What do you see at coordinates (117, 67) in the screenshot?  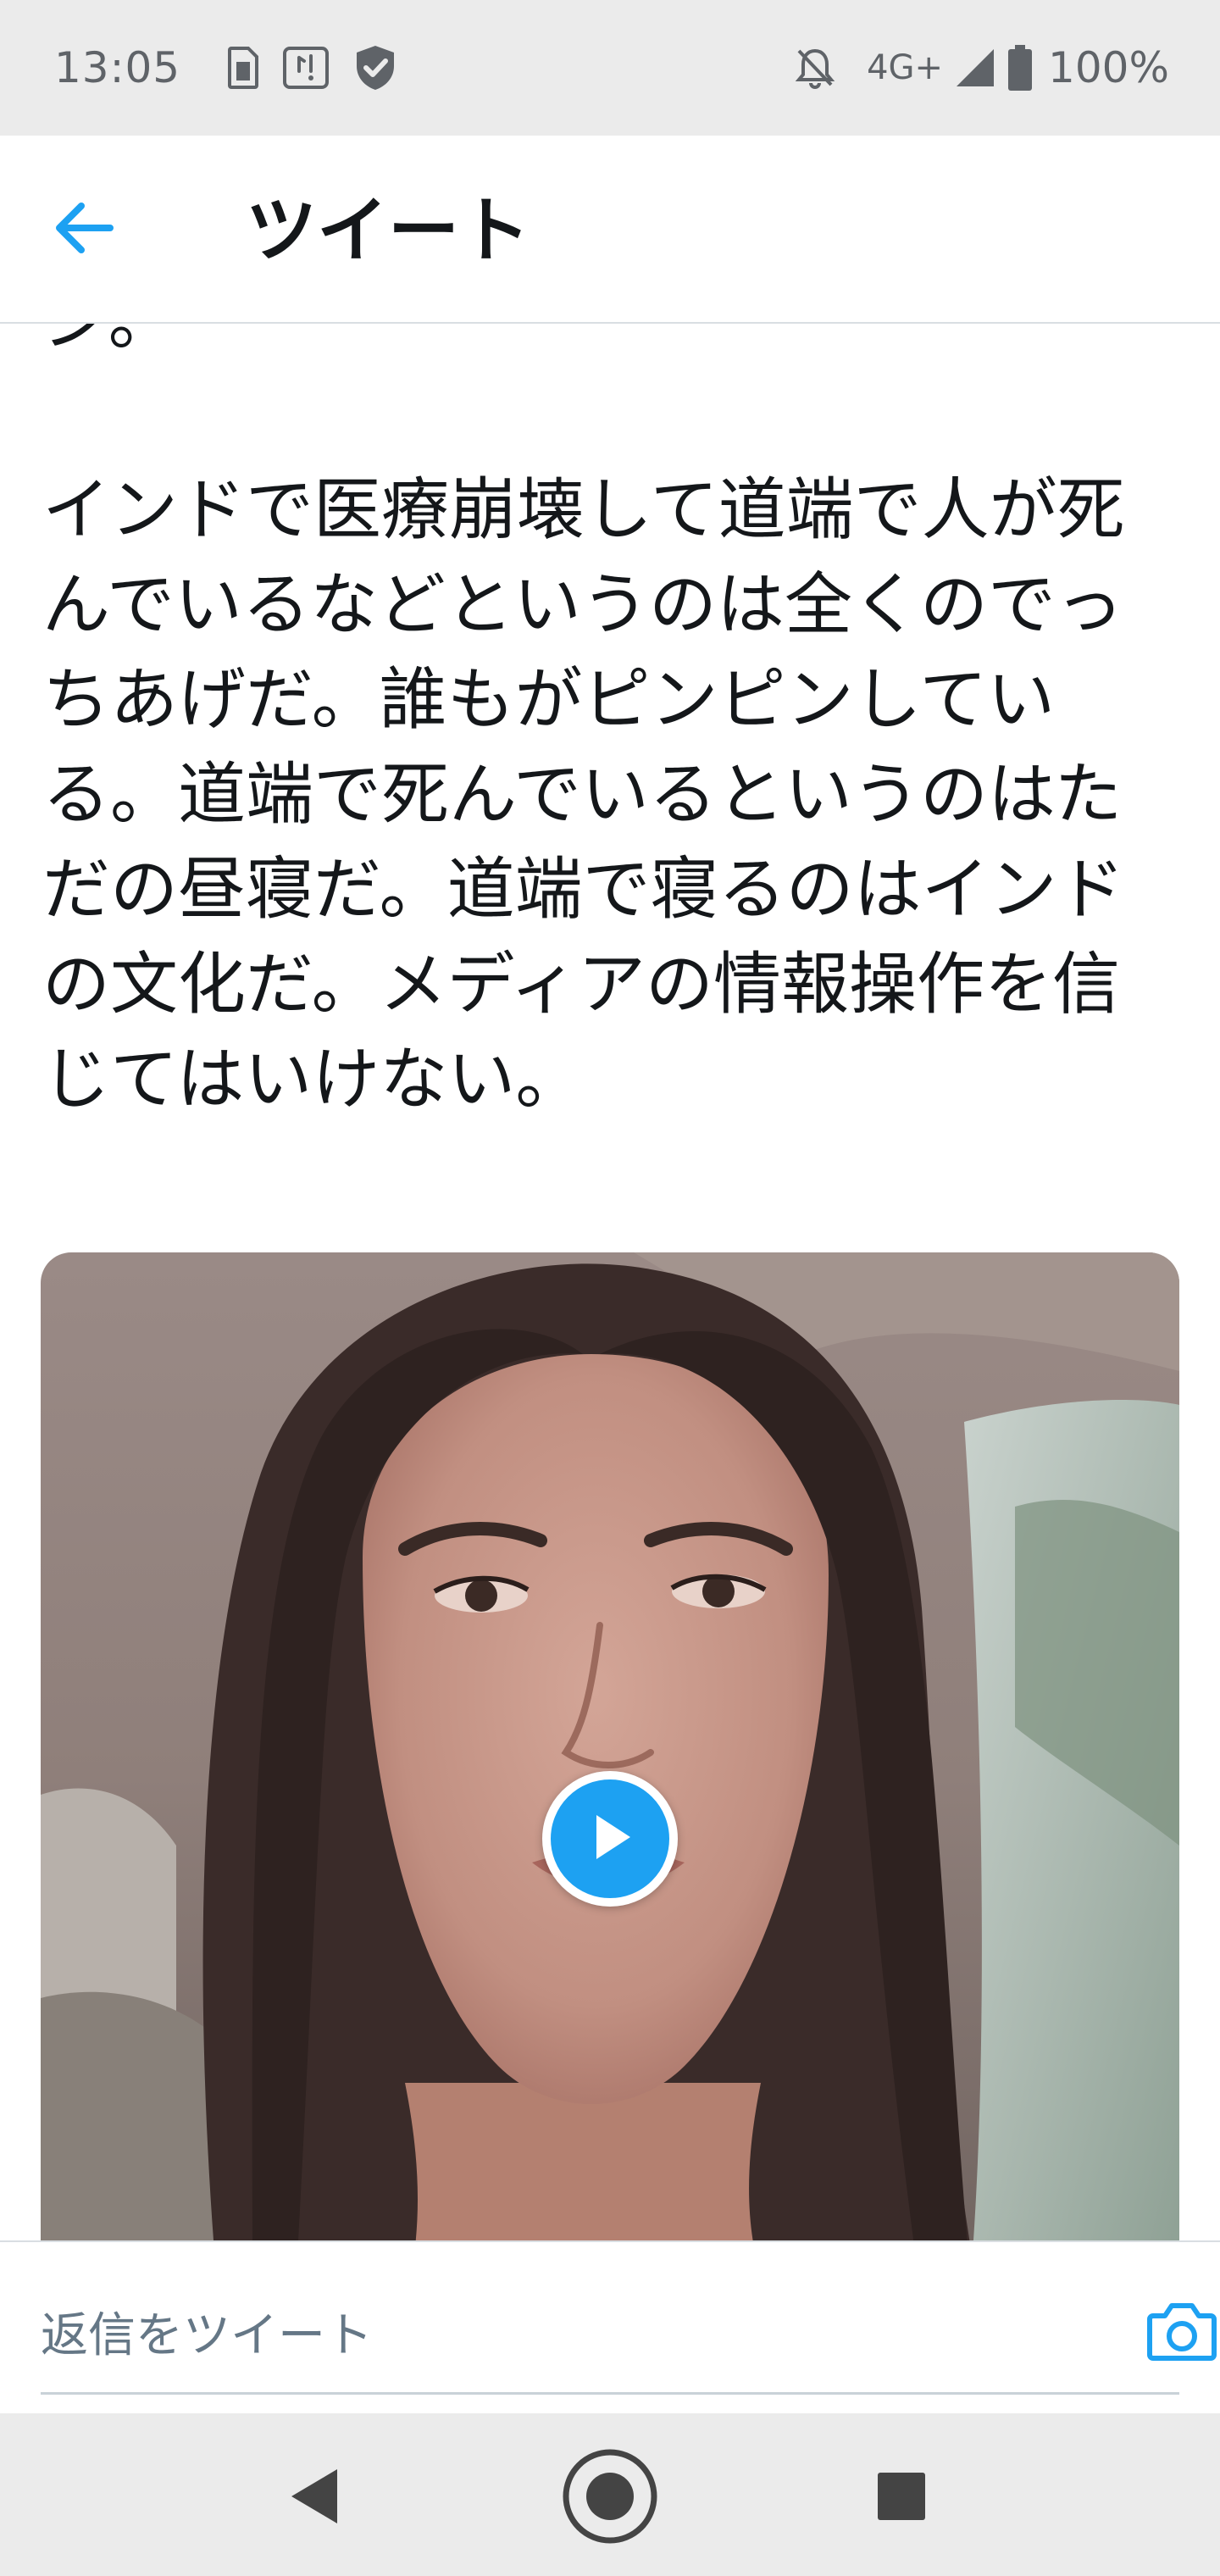 I see `status-time: 13:05` at bounding box center [117, 67].